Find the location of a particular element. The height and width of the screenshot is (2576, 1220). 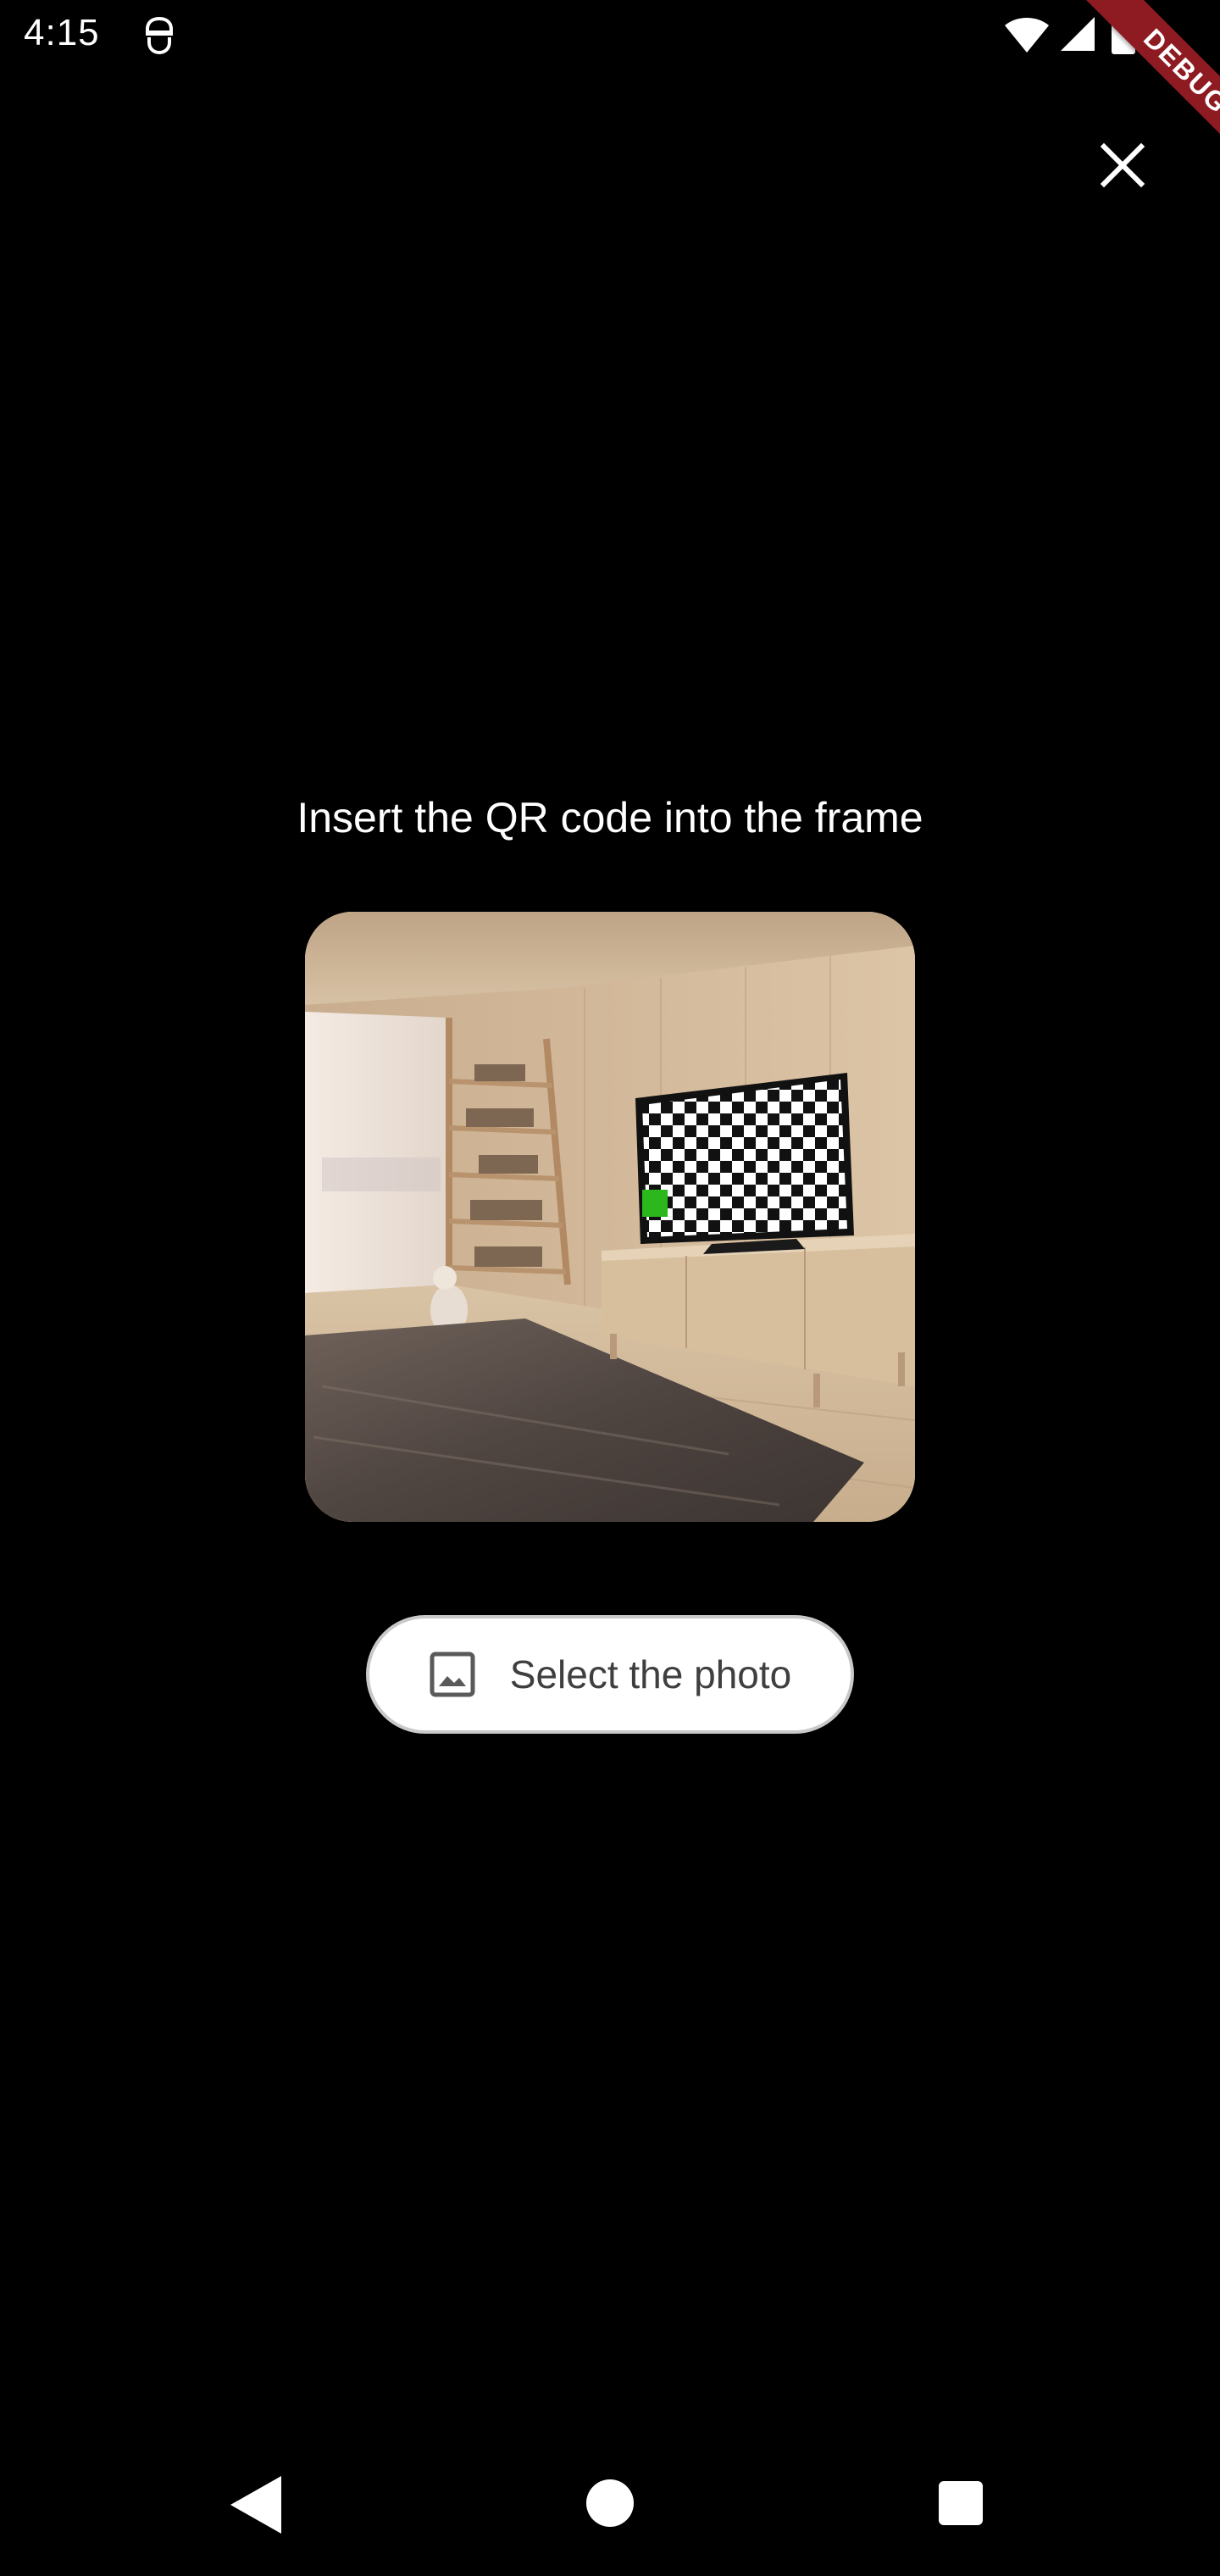

select-photo-label: Select the photo is located at coordinates (650, 1674).